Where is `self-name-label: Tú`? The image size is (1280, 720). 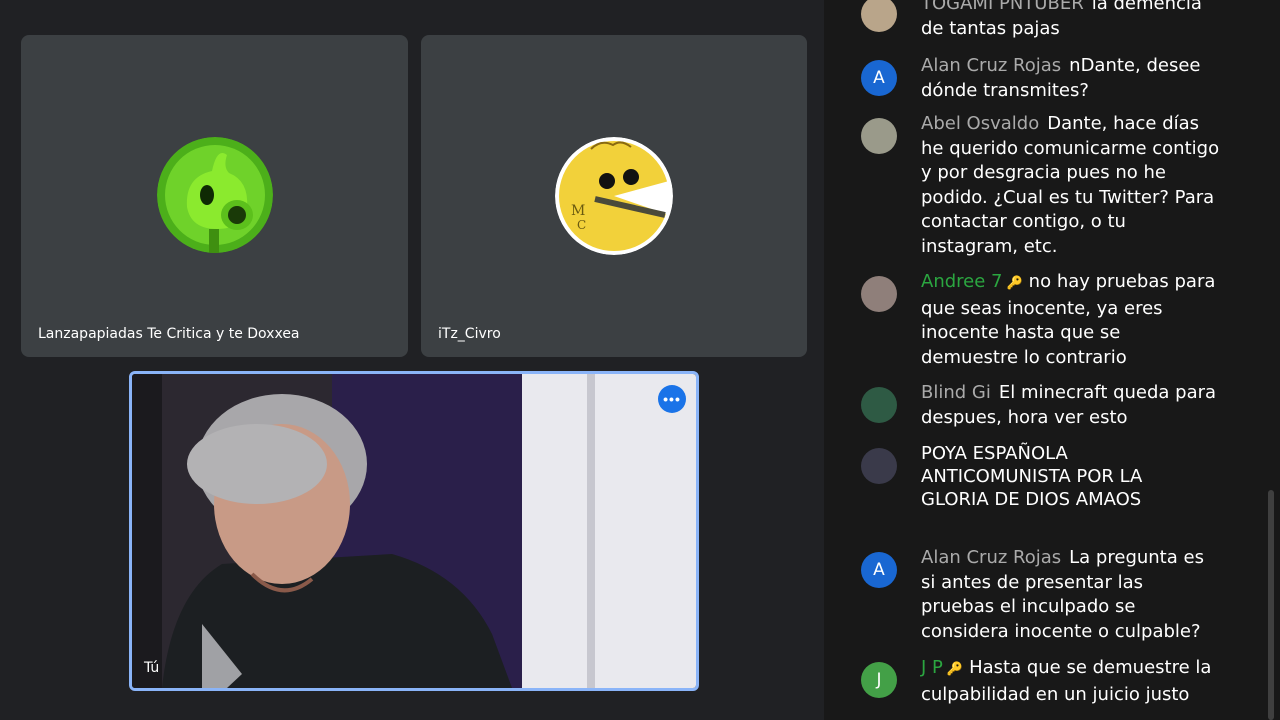 self-name-label: Tú is located at coordinates (152, 668).